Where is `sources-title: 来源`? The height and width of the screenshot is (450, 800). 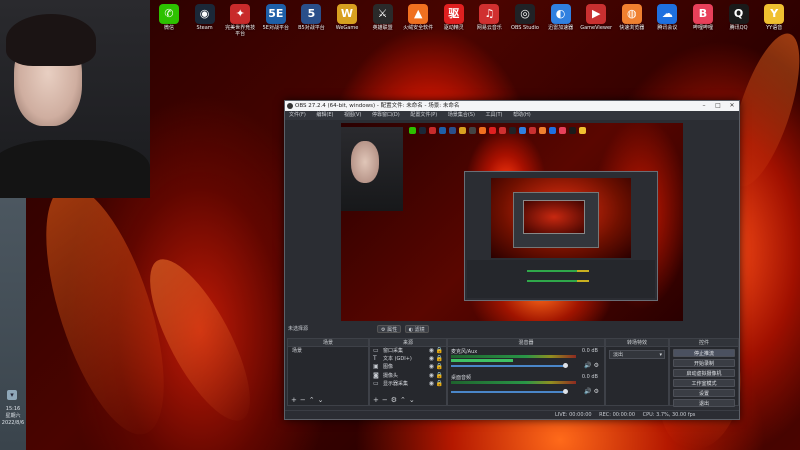 sources-title: 来源 is located at coordinates (408, 343).